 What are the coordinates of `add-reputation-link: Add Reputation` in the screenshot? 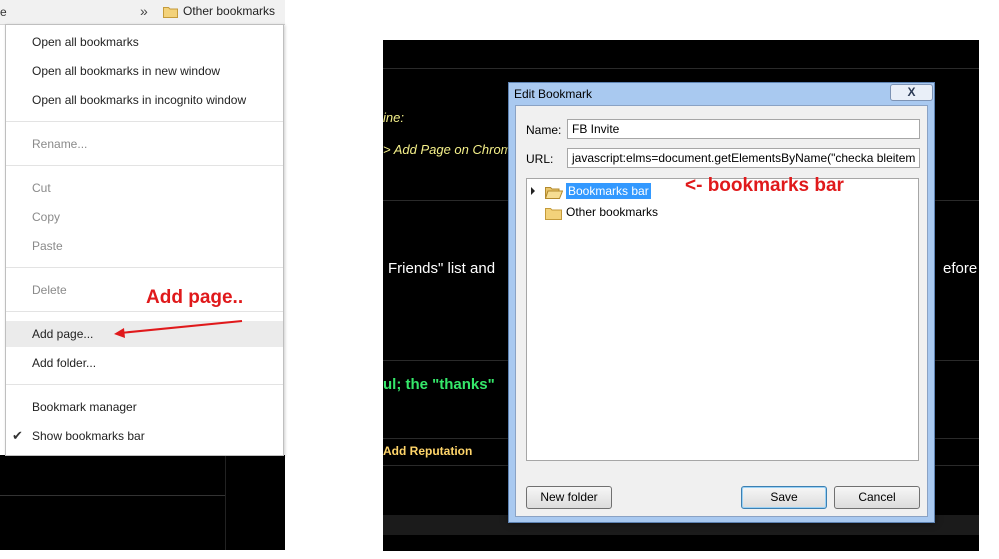 It's located at (427, 451).